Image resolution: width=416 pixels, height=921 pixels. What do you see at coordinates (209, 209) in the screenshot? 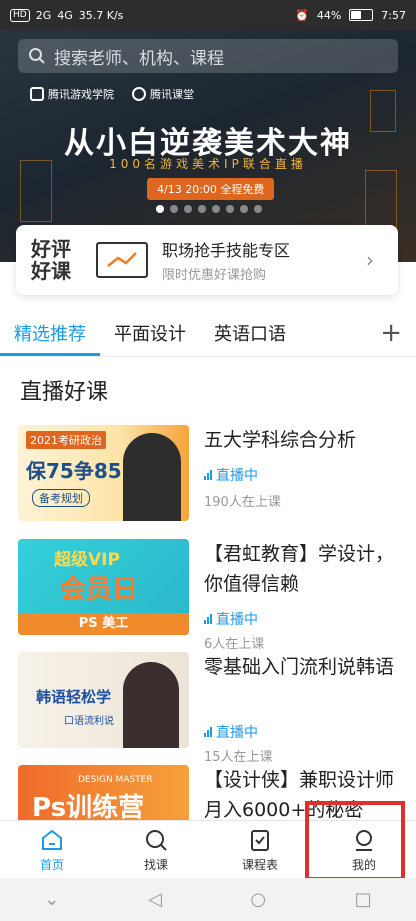
I see `carousel-dots` at bounding box center [209, 209].